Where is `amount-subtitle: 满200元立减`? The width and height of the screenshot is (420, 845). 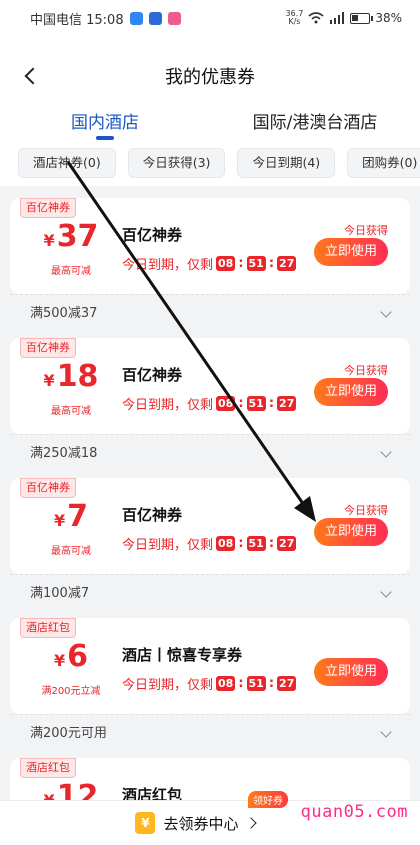
amount-subtitle: 满200元立减 is located at coordinates (71, 691).